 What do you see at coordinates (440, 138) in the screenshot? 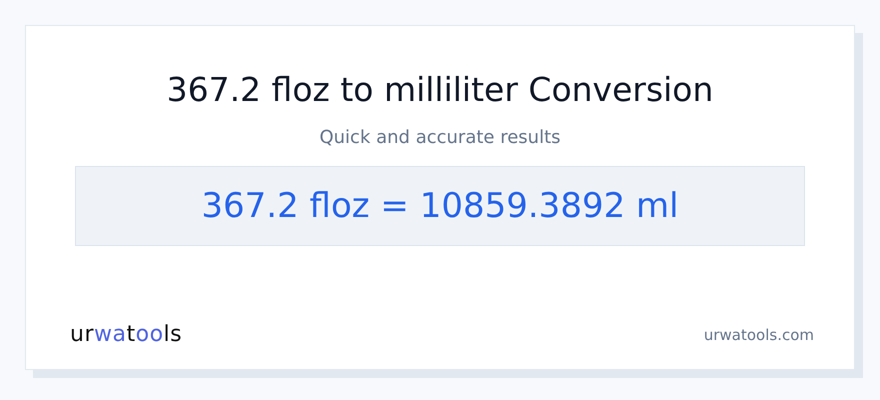
I see `subtitle: Quick and accurate results` at bounding box center [440, 138].